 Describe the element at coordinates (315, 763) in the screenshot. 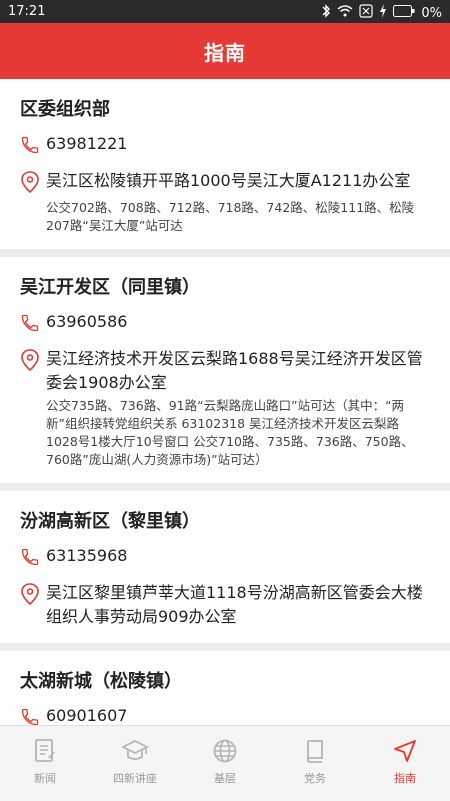

I see `tab-party-affairs: 党务` at that location.